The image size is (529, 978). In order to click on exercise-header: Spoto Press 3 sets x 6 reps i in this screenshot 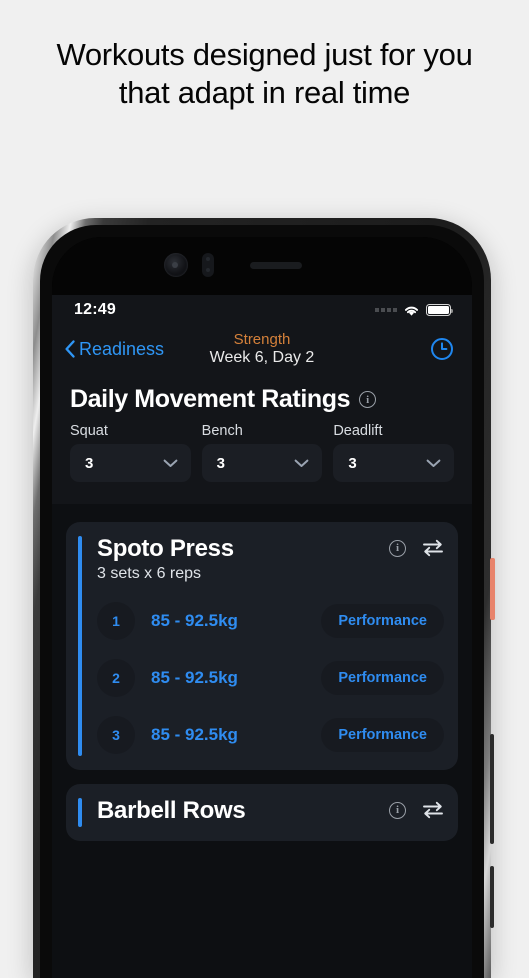, I will do `click(270, 559)`.